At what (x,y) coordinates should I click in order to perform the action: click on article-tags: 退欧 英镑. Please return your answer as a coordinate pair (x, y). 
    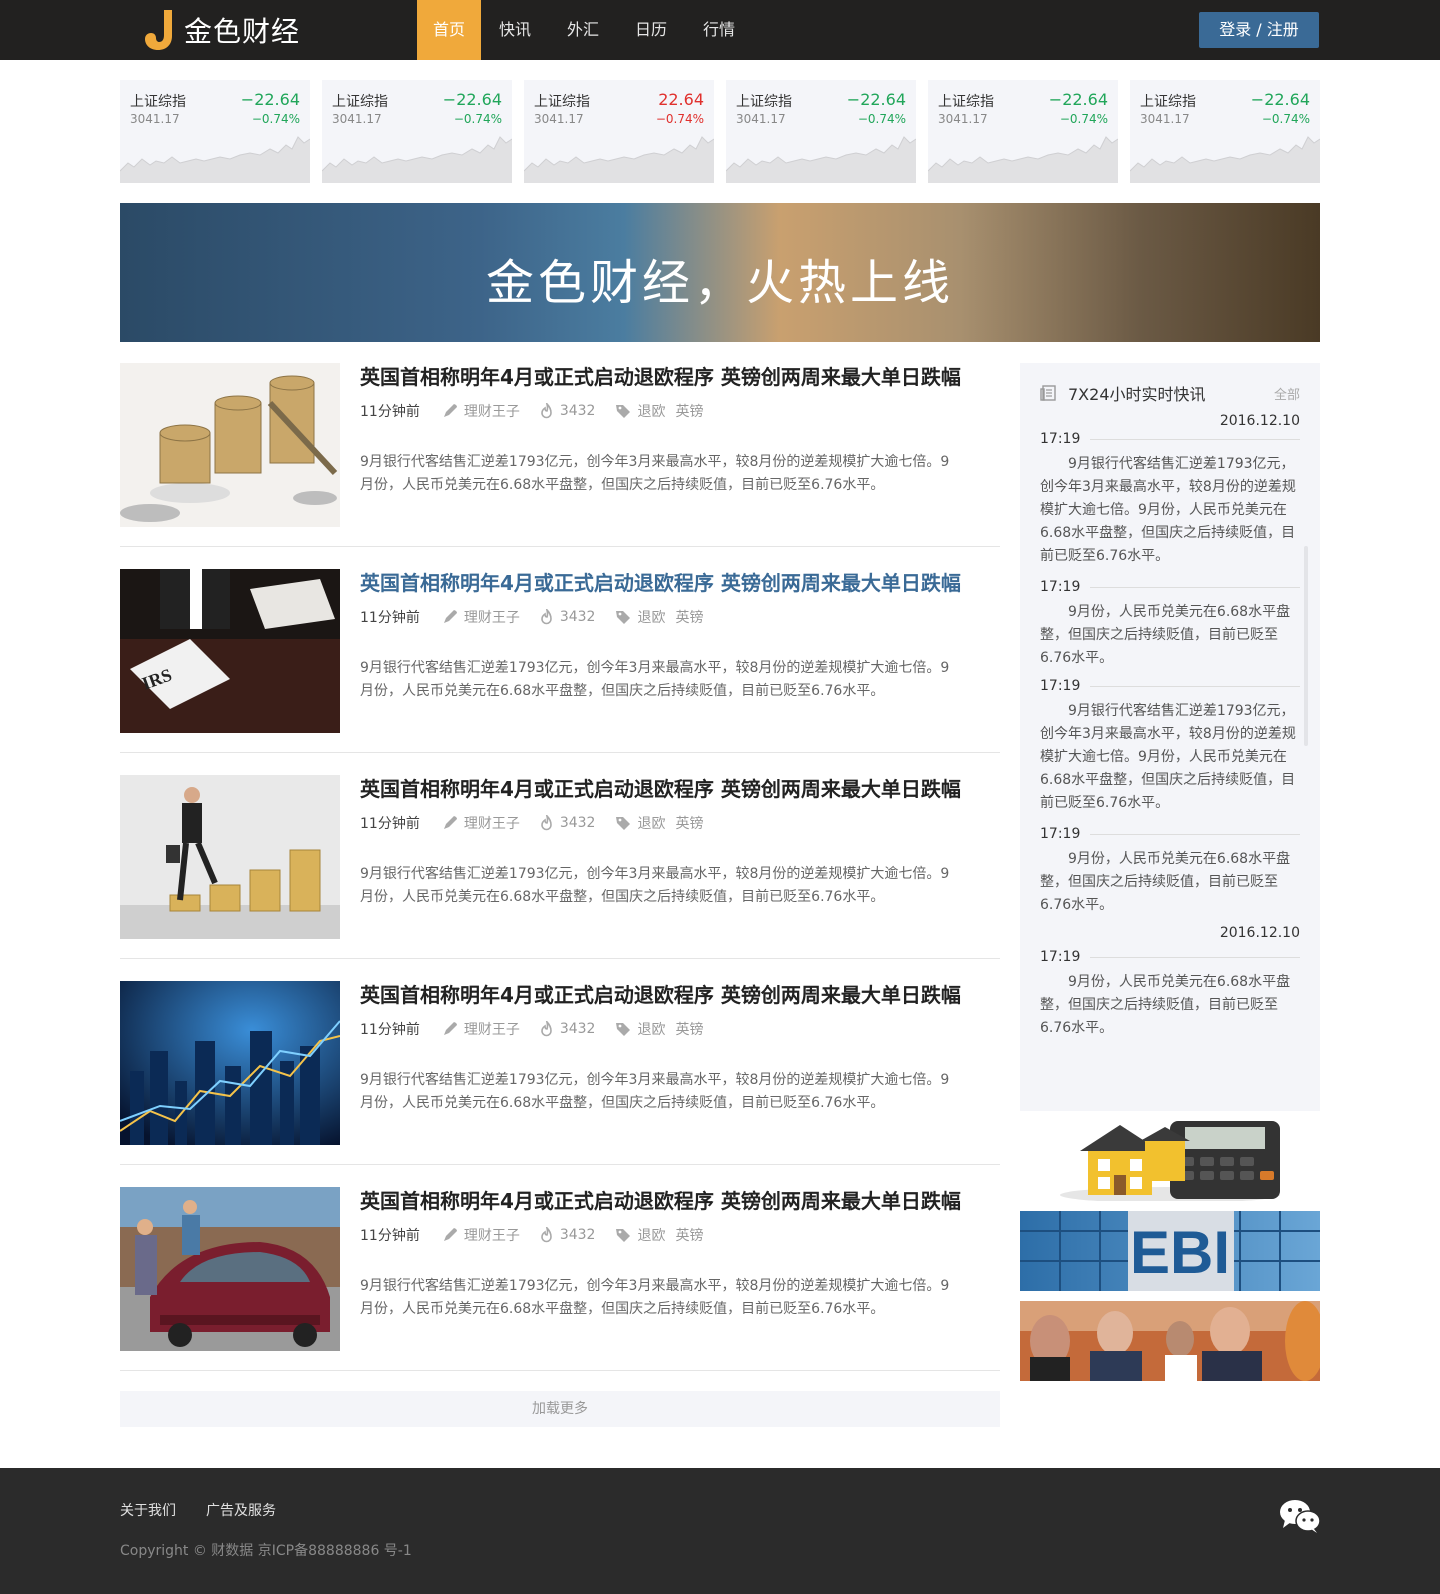
    Looking at the image, I should click on (659, 411).